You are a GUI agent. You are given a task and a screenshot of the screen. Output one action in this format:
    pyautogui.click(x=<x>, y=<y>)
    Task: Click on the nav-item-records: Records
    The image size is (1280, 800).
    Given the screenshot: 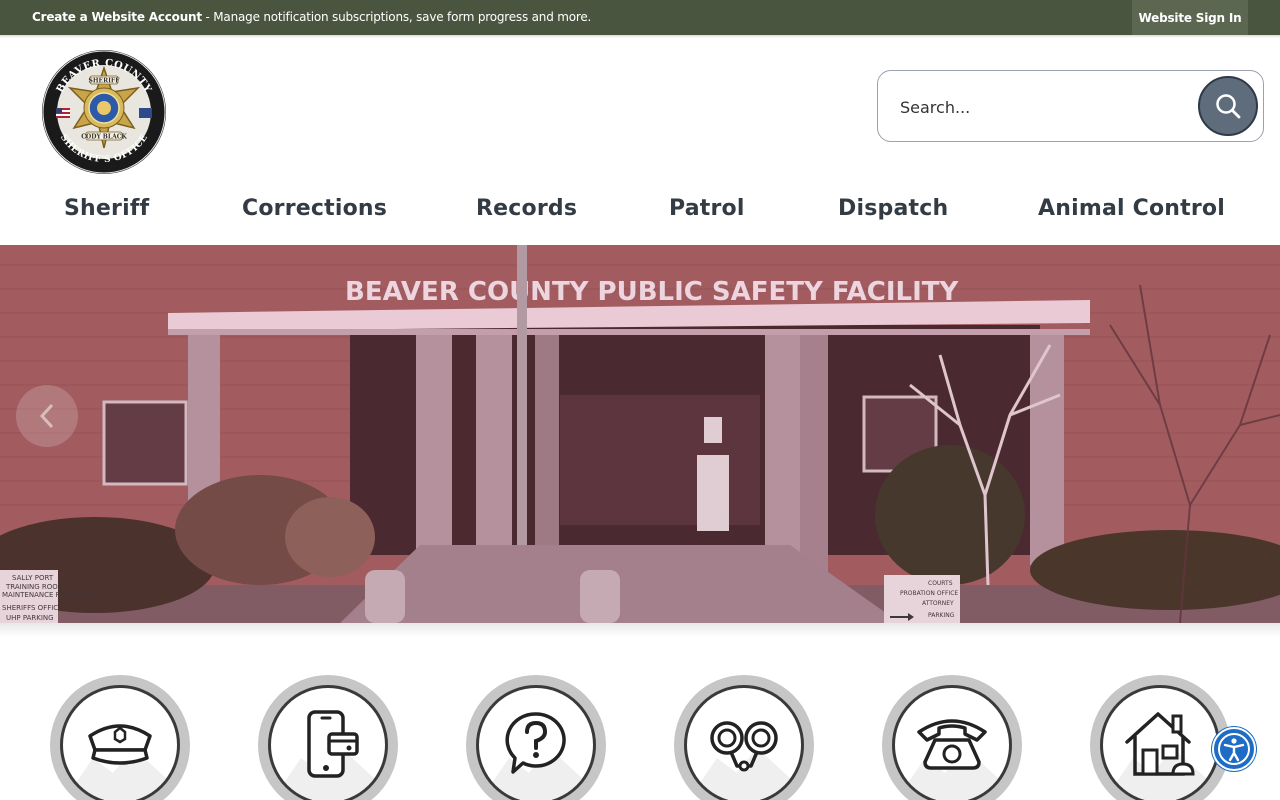 What is the action you would take?
    pyautogui.click(x=526, y=208)
    